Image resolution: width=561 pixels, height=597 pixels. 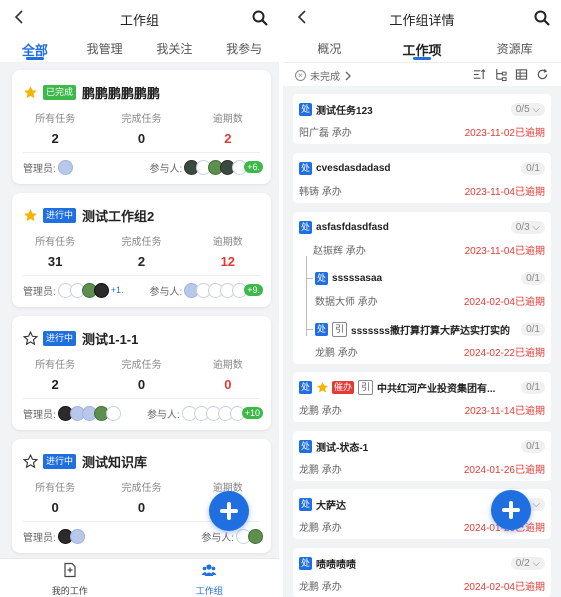 I want to click on group-title: 测试知识库, so click(x=115, y=462).